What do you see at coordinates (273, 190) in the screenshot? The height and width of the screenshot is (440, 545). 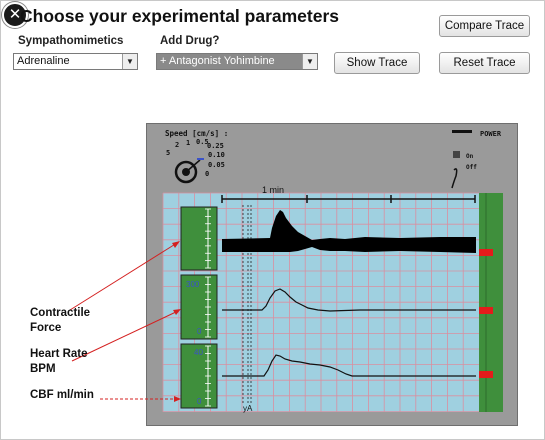 I see `time-scale-label: 1 min` at bounding box center [273, 190].